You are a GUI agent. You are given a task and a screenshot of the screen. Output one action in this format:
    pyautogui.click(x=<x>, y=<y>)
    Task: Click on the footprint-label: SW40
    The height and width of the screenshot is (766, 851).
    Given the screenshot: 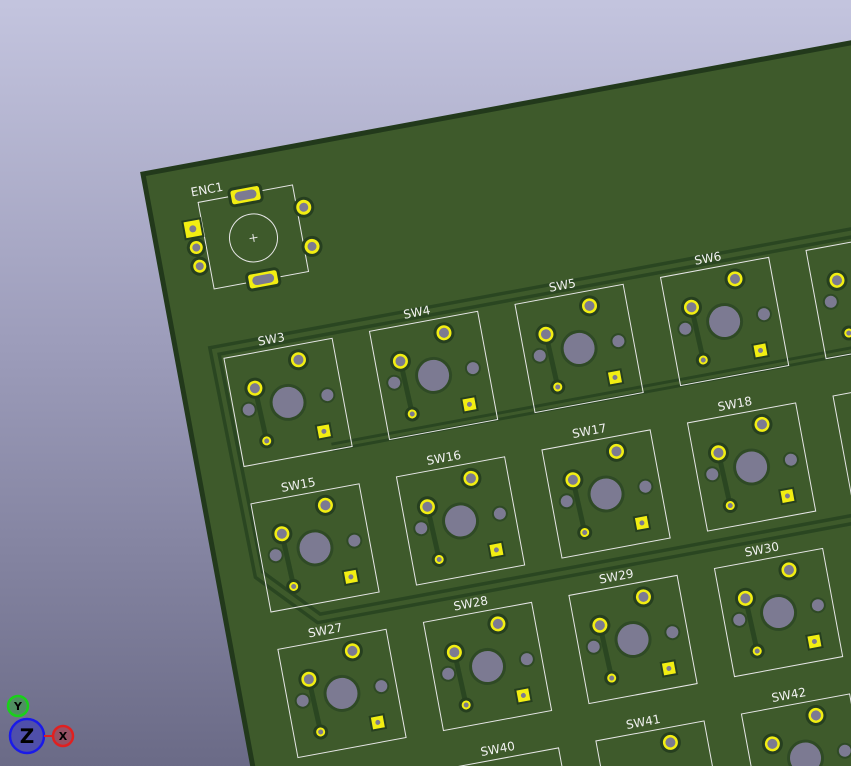 What is the action you would take?
    pyautogui.click(x=497, y=749)
    